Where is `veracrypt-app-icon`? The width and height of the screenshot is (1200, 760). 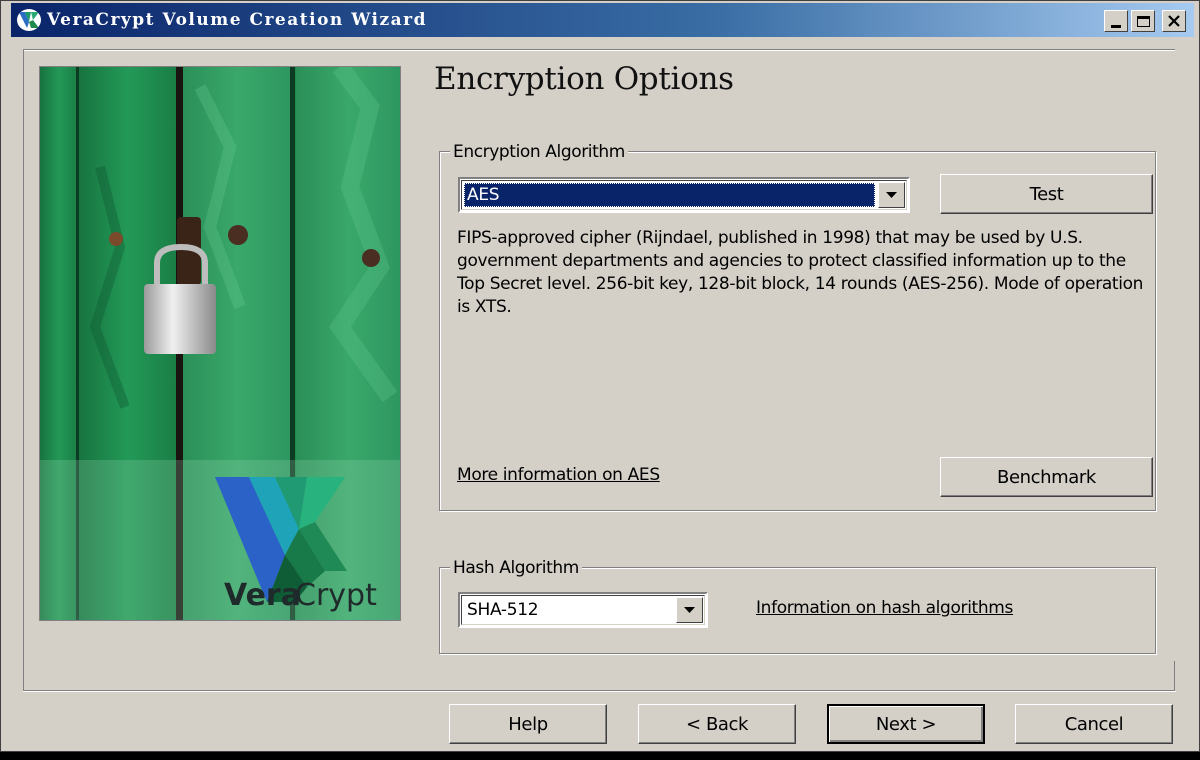
veracrypt-app-icon is located at coordinates (29, 20).